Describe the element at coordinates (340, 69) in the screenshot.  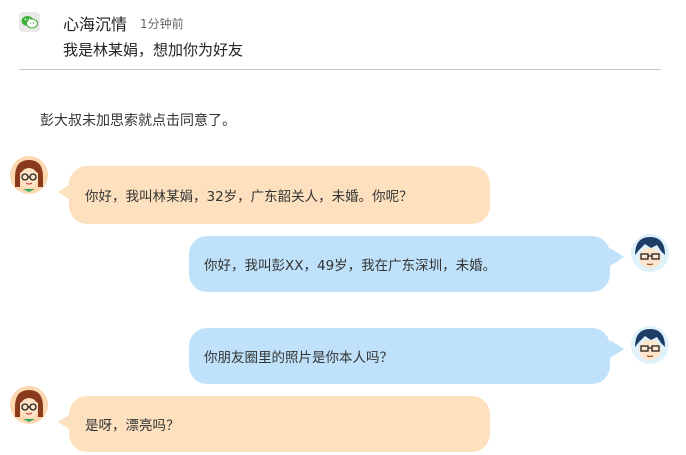
I see `divider` at that location.